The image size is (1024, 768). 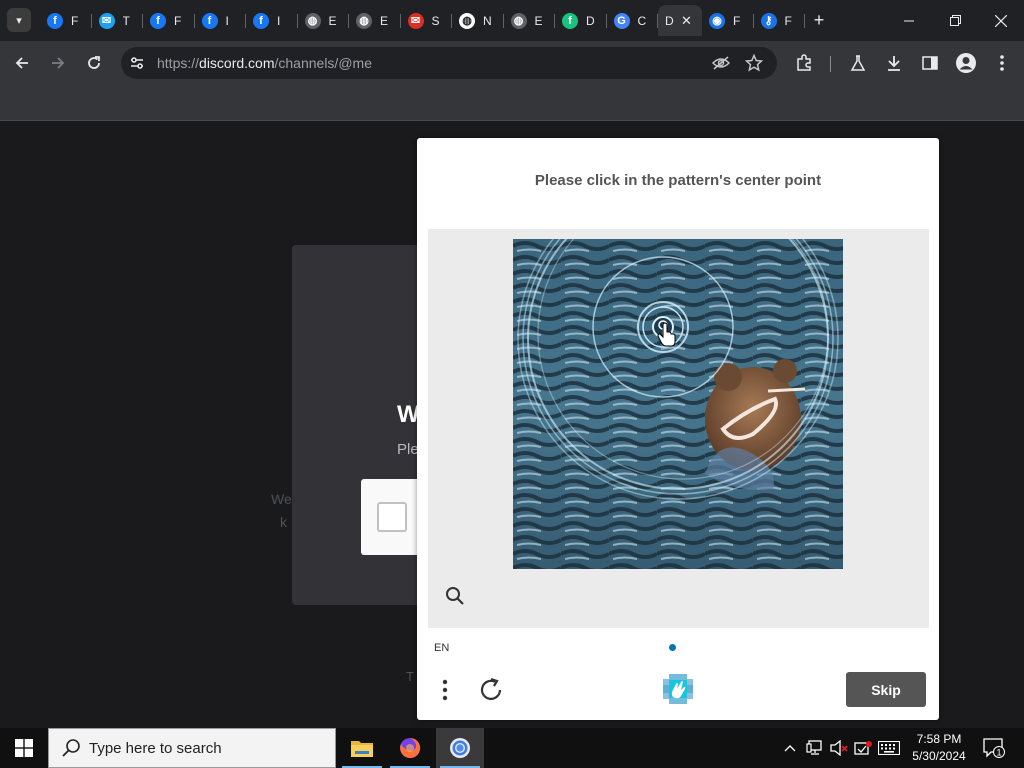 I want to click on globe-9-favicon-icon: ◍, so click(x=467, y=20).